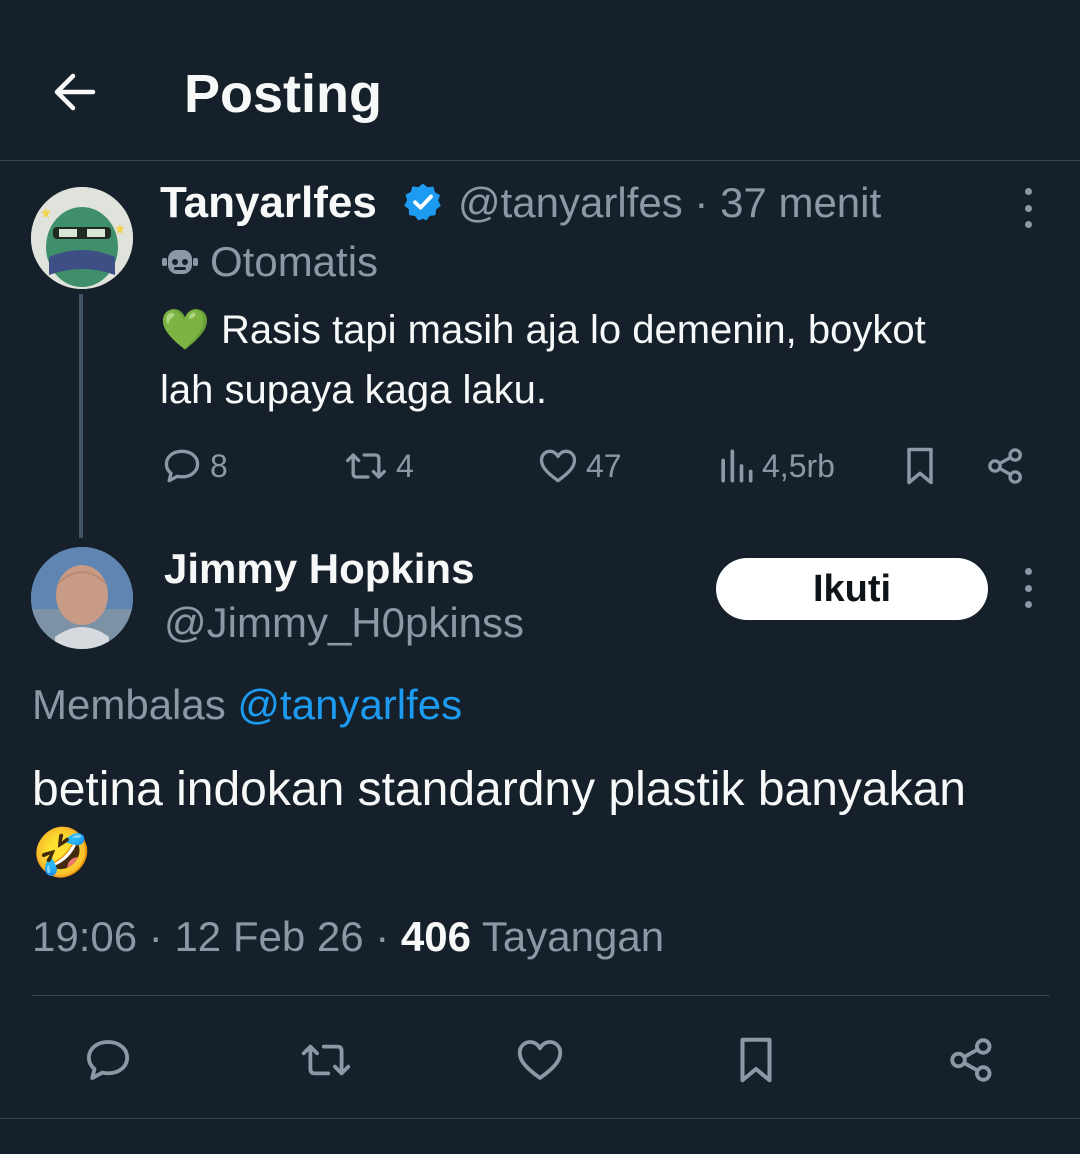 The image size is (1080, 1154). What do you see at coordinates (294, 261) in the screenshot?
I see `automated-label-text: Otomatis` at bounding box center [294, 261].